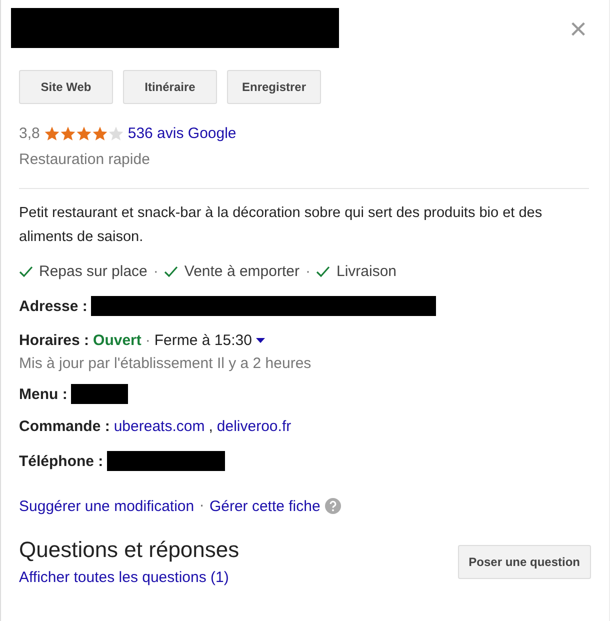 The width and height of the screenshot is (610, 621). Describe the element at coordinates (260, 340) in the screenshot. I see `dropdown-caret-icon` at that location.